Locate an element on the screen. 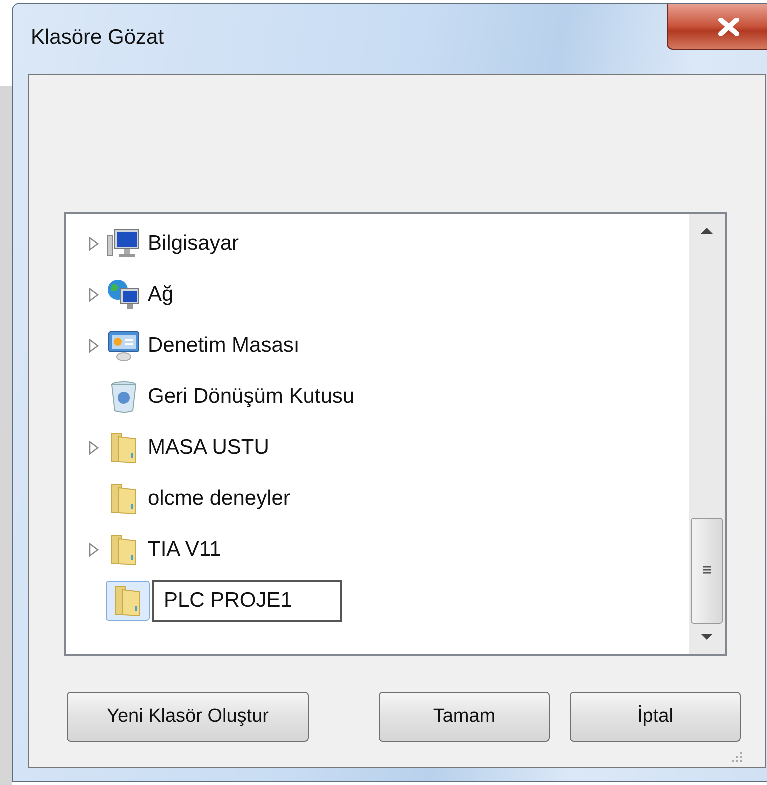  scroll-down-icon is located at coordinates (707, 637).